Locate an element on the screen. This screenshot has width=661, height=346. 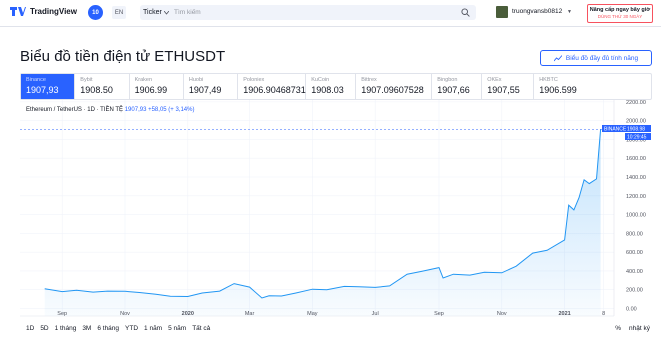
user-menu-caret-icon: ▼ is located at coordinates (569, 12).